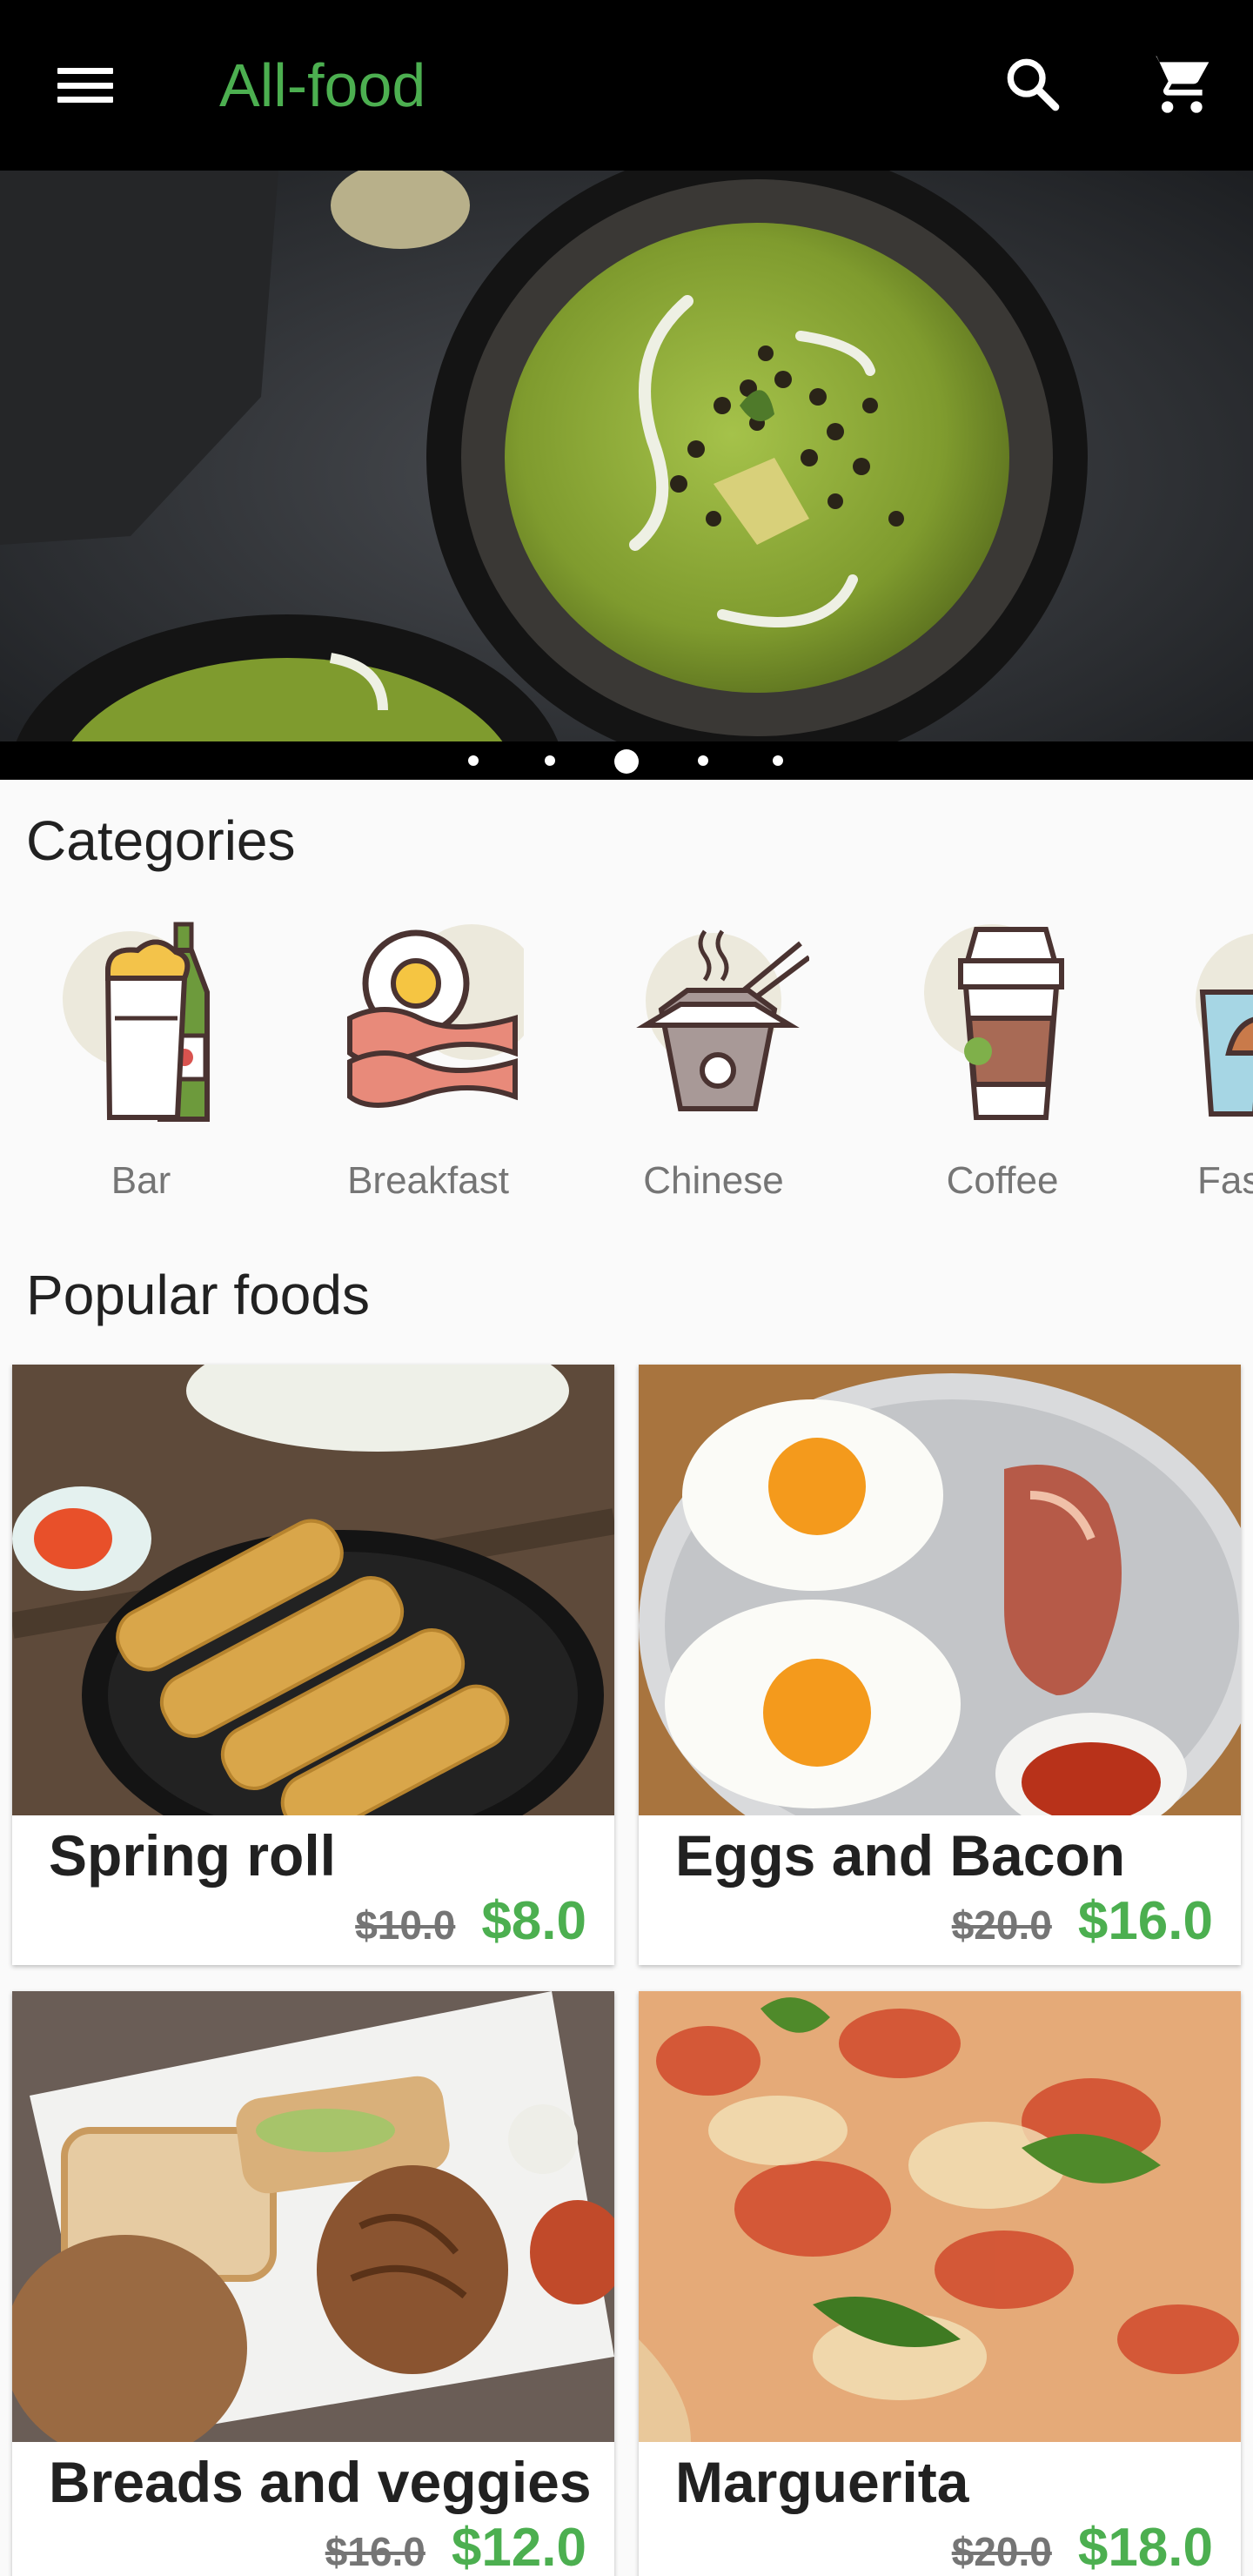  I want to click on food-card: Marguerita $20.0 $18.0, so click(940, 2283).